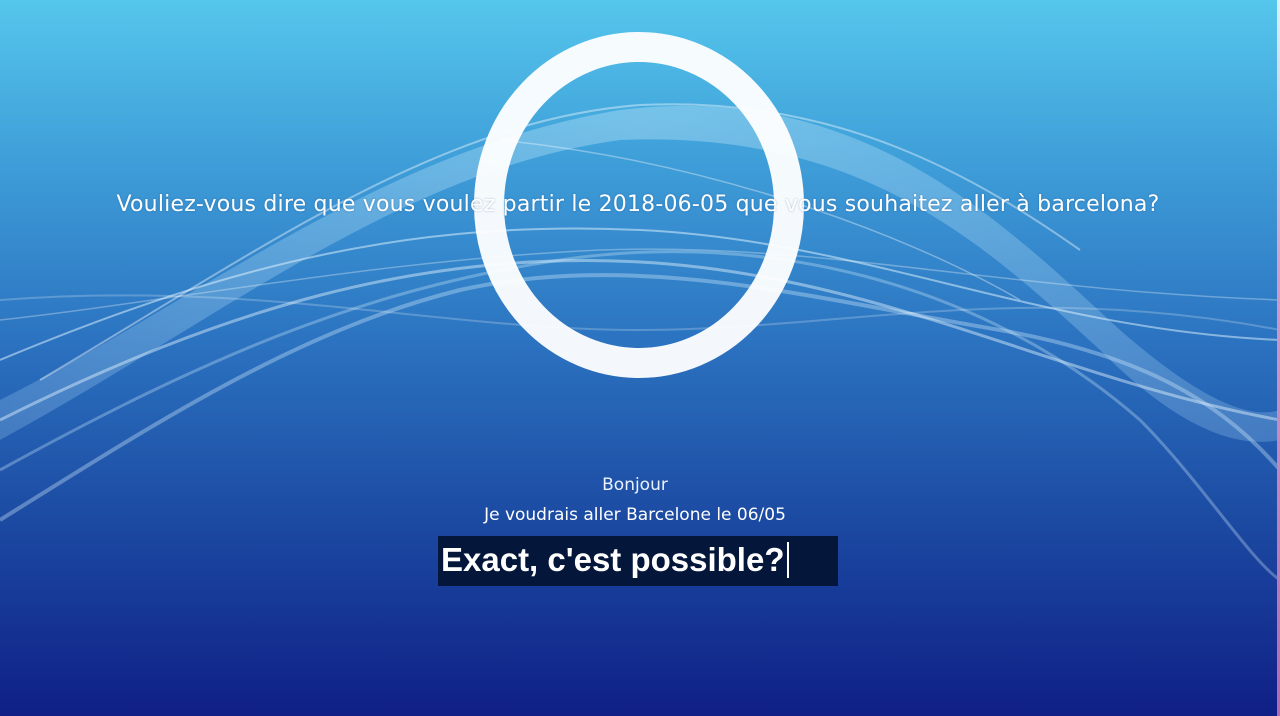  I want to click on speech-input-field: Exact, c'est possible?, so click(638, 561).